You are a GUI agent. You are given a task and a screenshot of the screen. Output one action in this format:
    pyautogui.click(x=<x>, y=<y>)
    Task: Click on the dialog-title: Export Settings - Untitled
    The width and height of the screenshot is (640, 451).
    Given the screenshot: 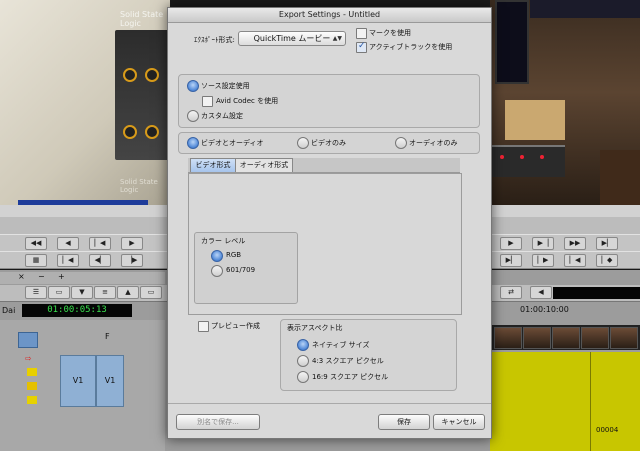 What is the action you would take?
    pyautogui.click(x=329, y=15)
    